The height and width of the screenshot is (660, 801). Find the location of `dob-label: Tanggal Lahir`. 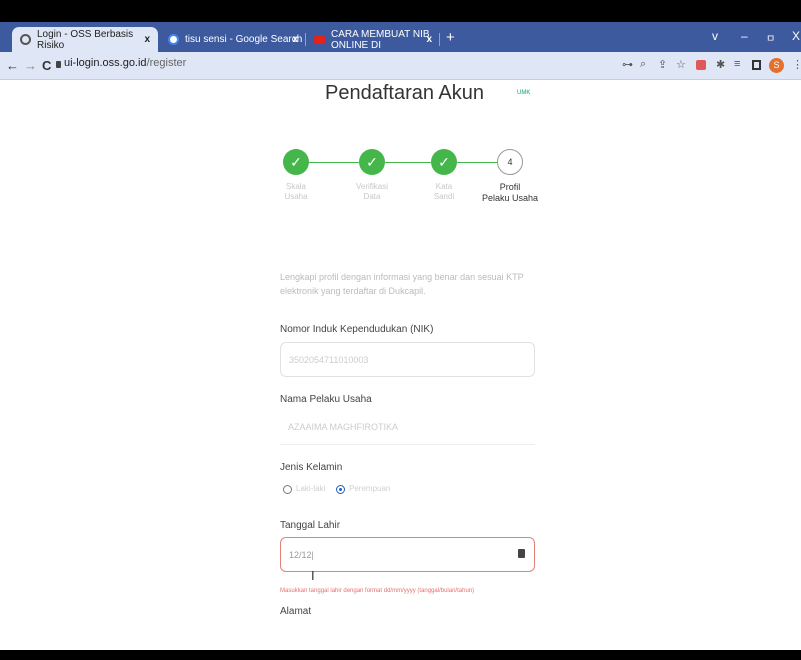

dob-label: Tanggal Lahir is located at coordinates (310, 525).